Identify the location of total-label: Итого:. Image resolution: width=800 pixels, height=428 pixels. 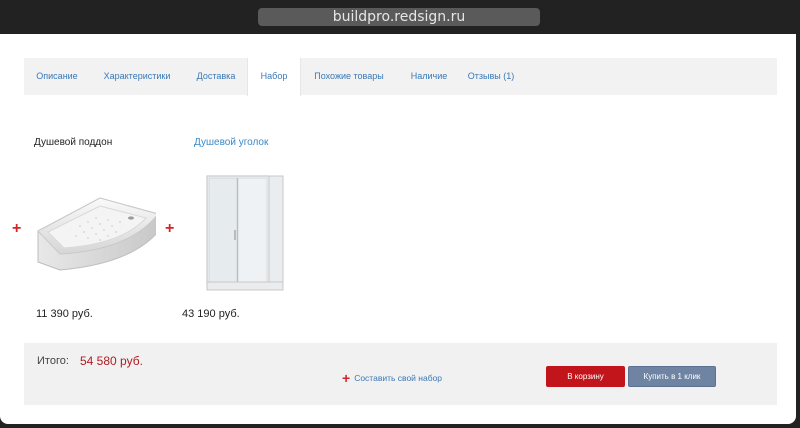
(53, 361).